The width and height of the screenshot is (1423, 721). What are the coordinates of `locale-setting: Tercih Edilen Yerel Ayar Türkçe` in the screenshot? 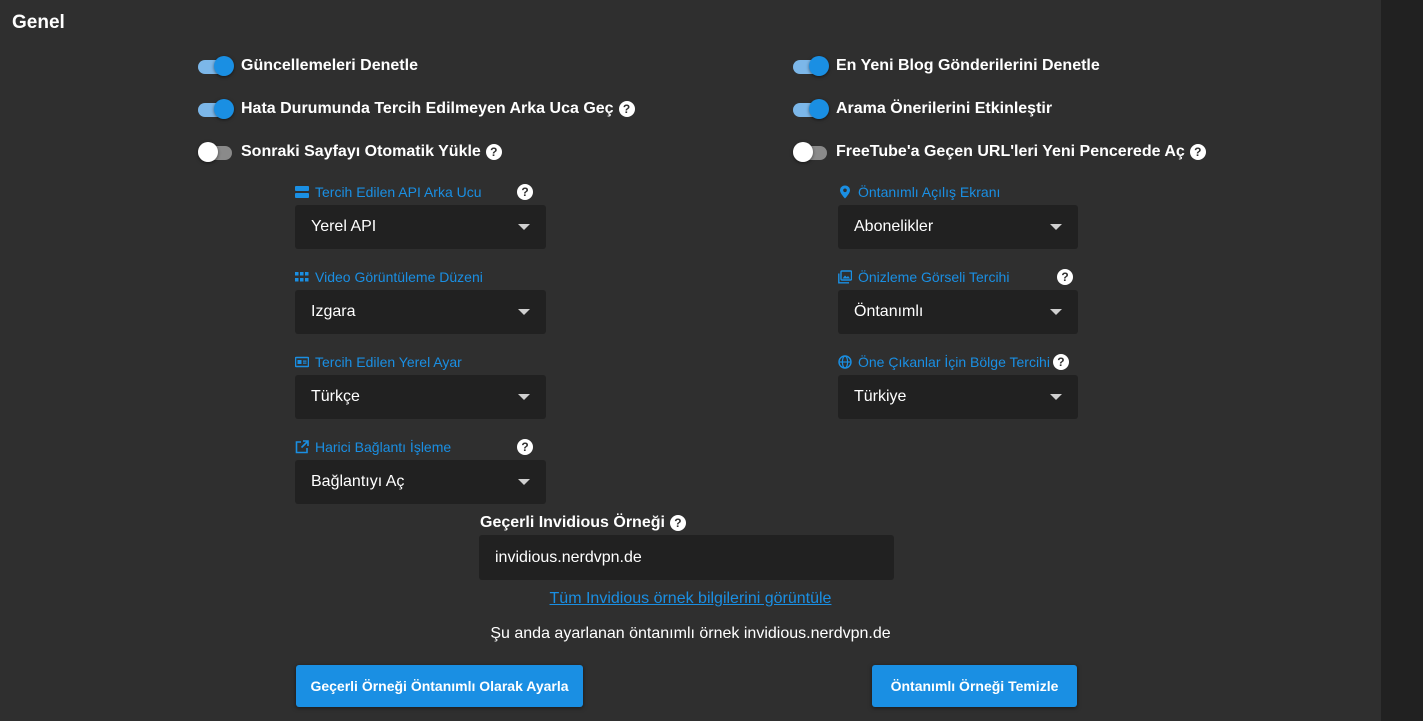 It's located at (420, 385).